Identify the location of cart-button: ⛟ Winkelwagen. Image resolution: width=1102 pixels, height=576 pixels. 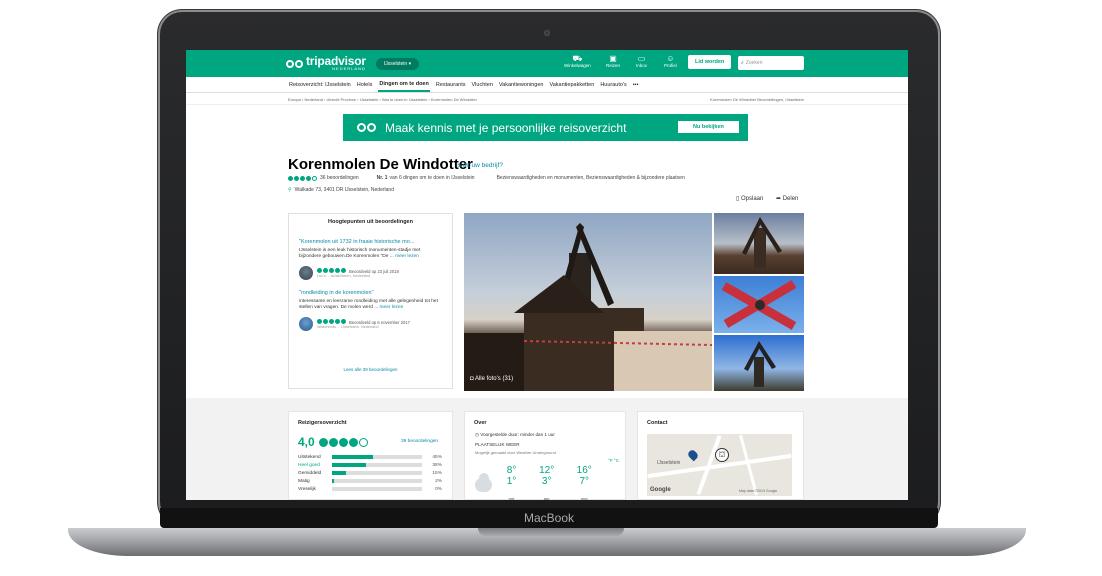
(577, 61).